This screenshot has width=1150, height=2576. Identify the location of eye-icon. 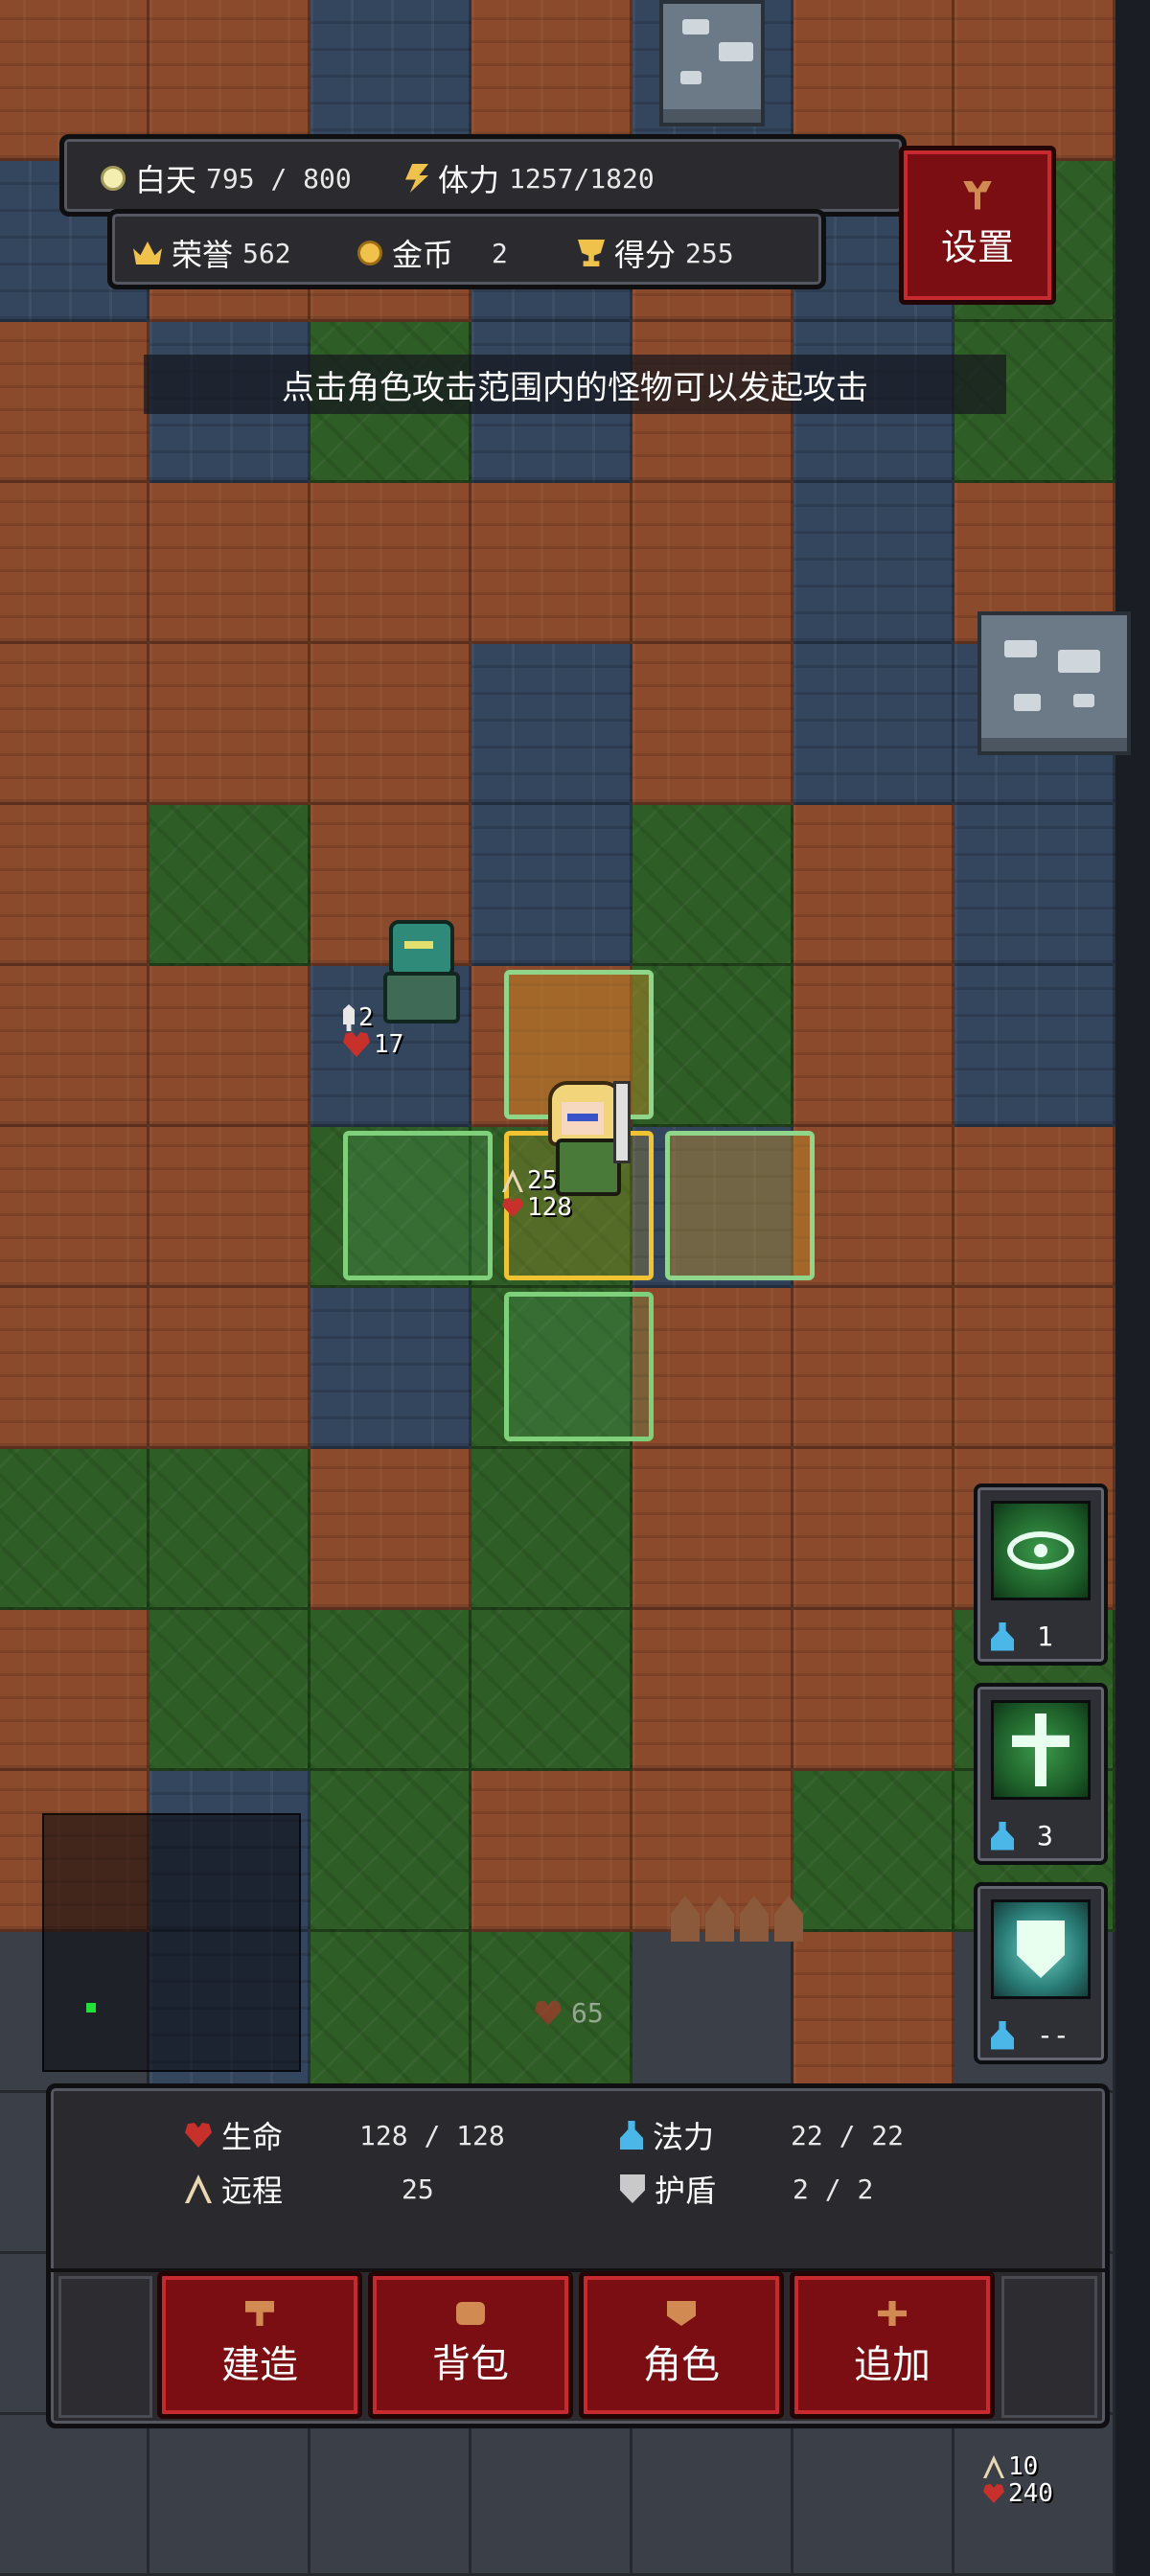
(1040, 1550).